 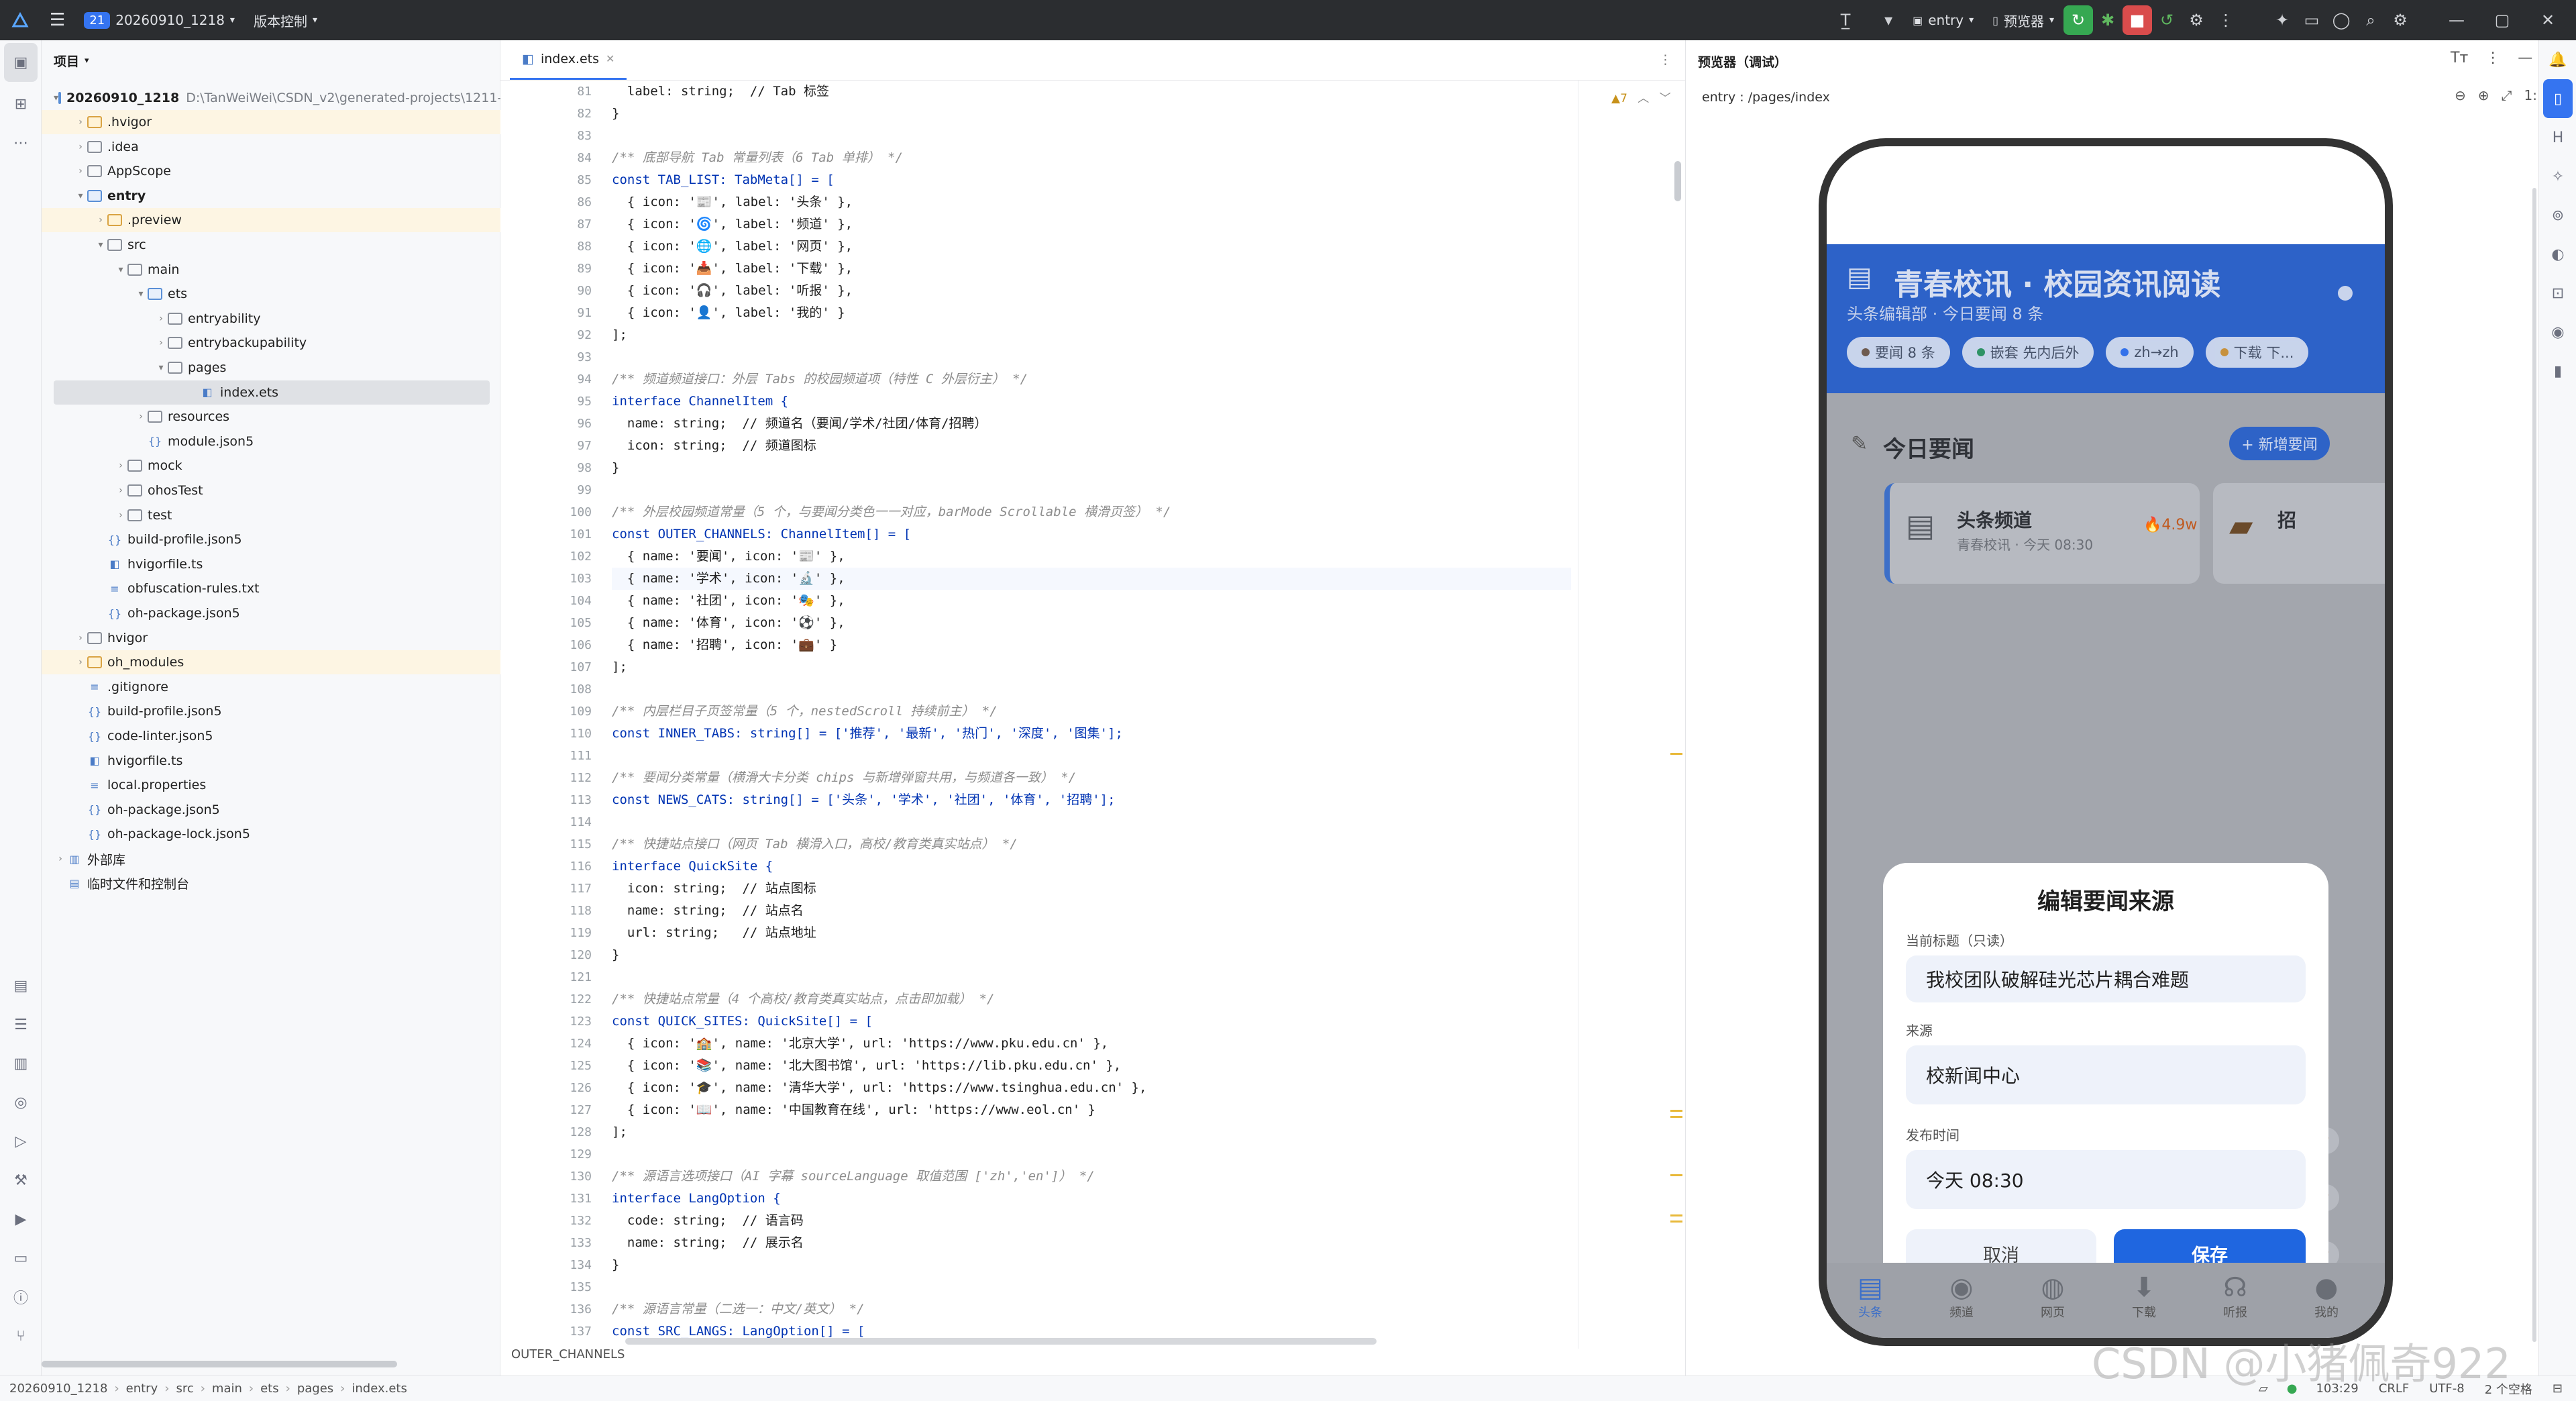 I want to click on breadcrumb-item: entry, so click(x=142, y=1389).